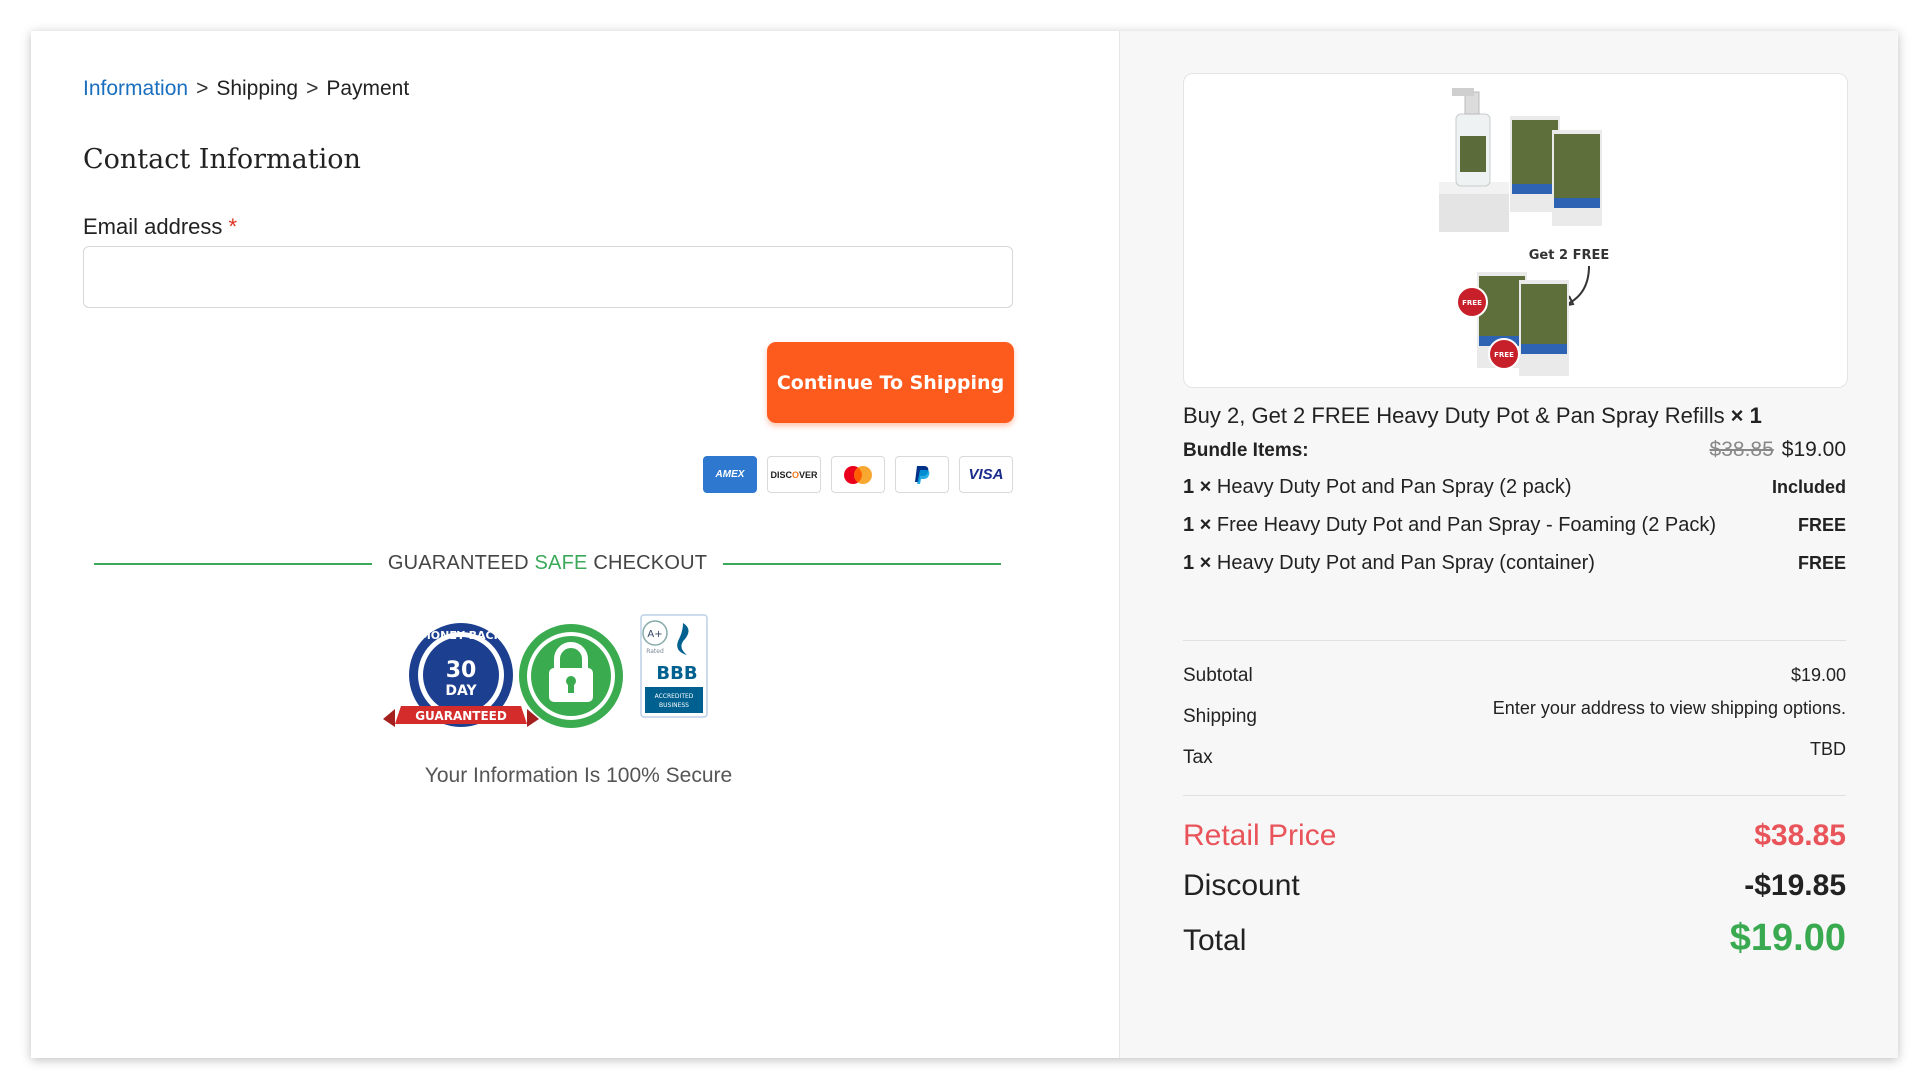 The width and height of the screenshot is (1923, 1086). What do you see at coordinates (1828, 749) in the screenshot?
I see `tax-value: TBD` at bounding box center [1828, 749].